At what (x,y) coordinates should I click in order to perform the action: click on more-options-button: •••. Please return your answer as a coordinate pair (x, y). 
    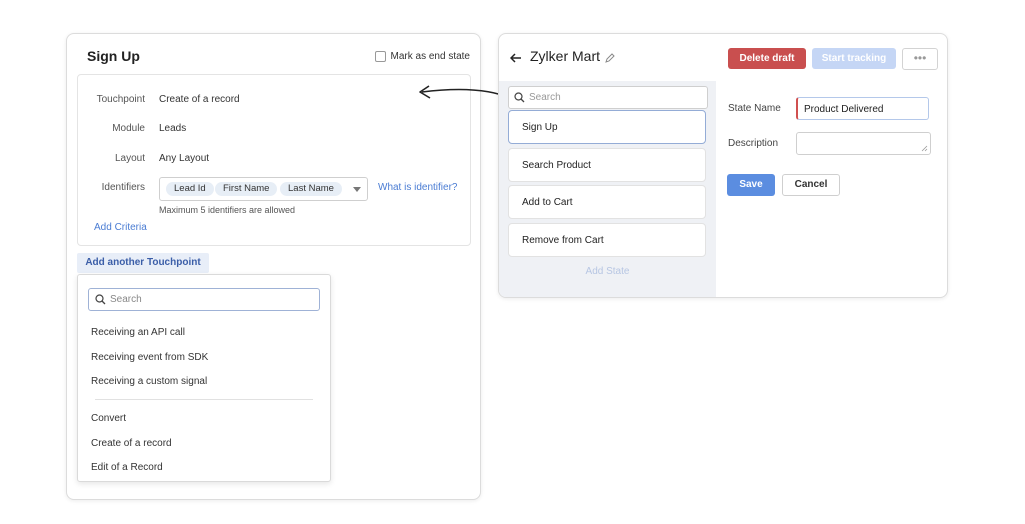
    Looking at the image, I should click on (920, 59).